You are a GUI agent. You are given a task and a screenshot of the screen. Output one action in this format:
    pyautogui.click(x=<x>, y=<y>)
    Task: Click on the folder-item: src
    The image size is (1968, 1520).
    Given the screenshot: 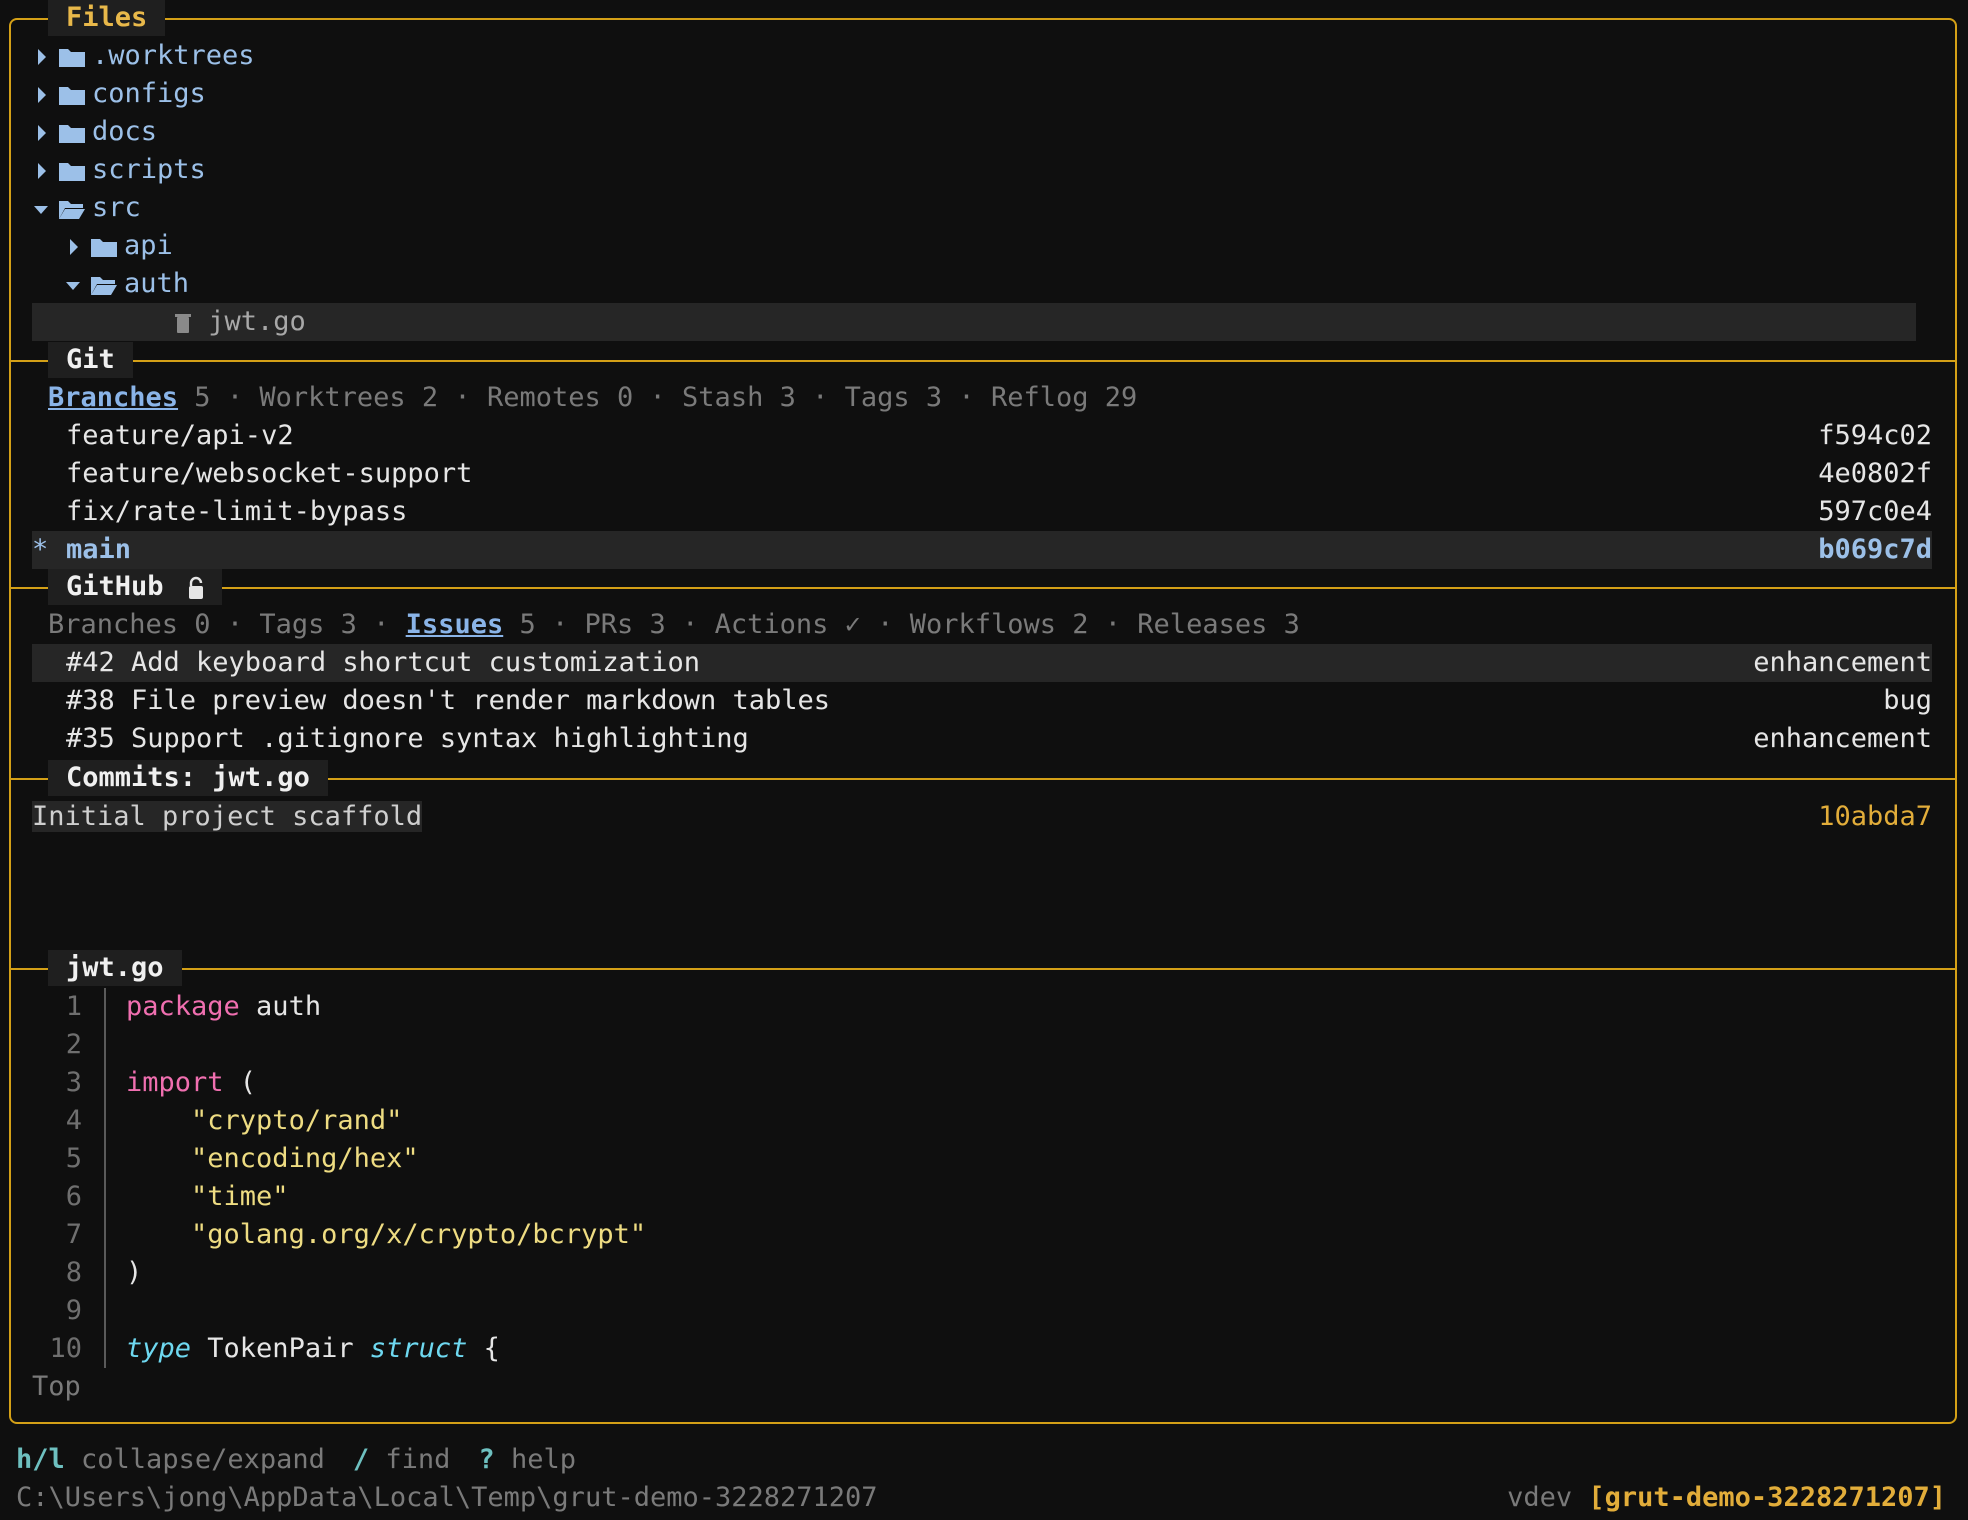 What is the action you would take?
    pyautogui.click(x=972, y=208)
    